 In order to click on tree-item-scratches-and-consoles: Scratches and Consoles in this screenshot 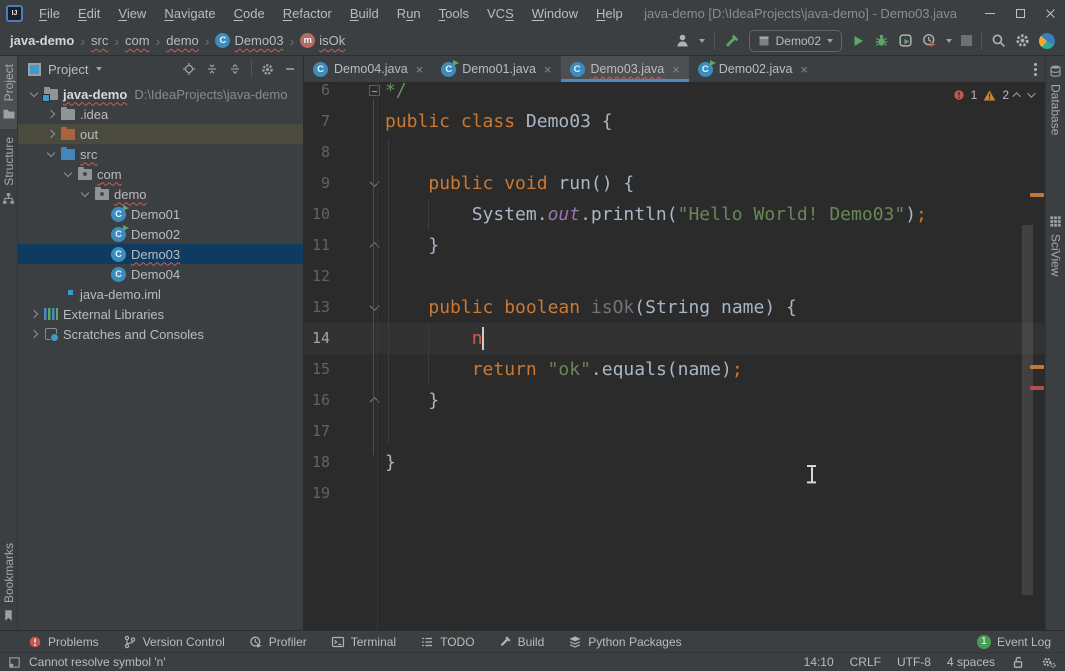, I will do `click(160, 334)`.